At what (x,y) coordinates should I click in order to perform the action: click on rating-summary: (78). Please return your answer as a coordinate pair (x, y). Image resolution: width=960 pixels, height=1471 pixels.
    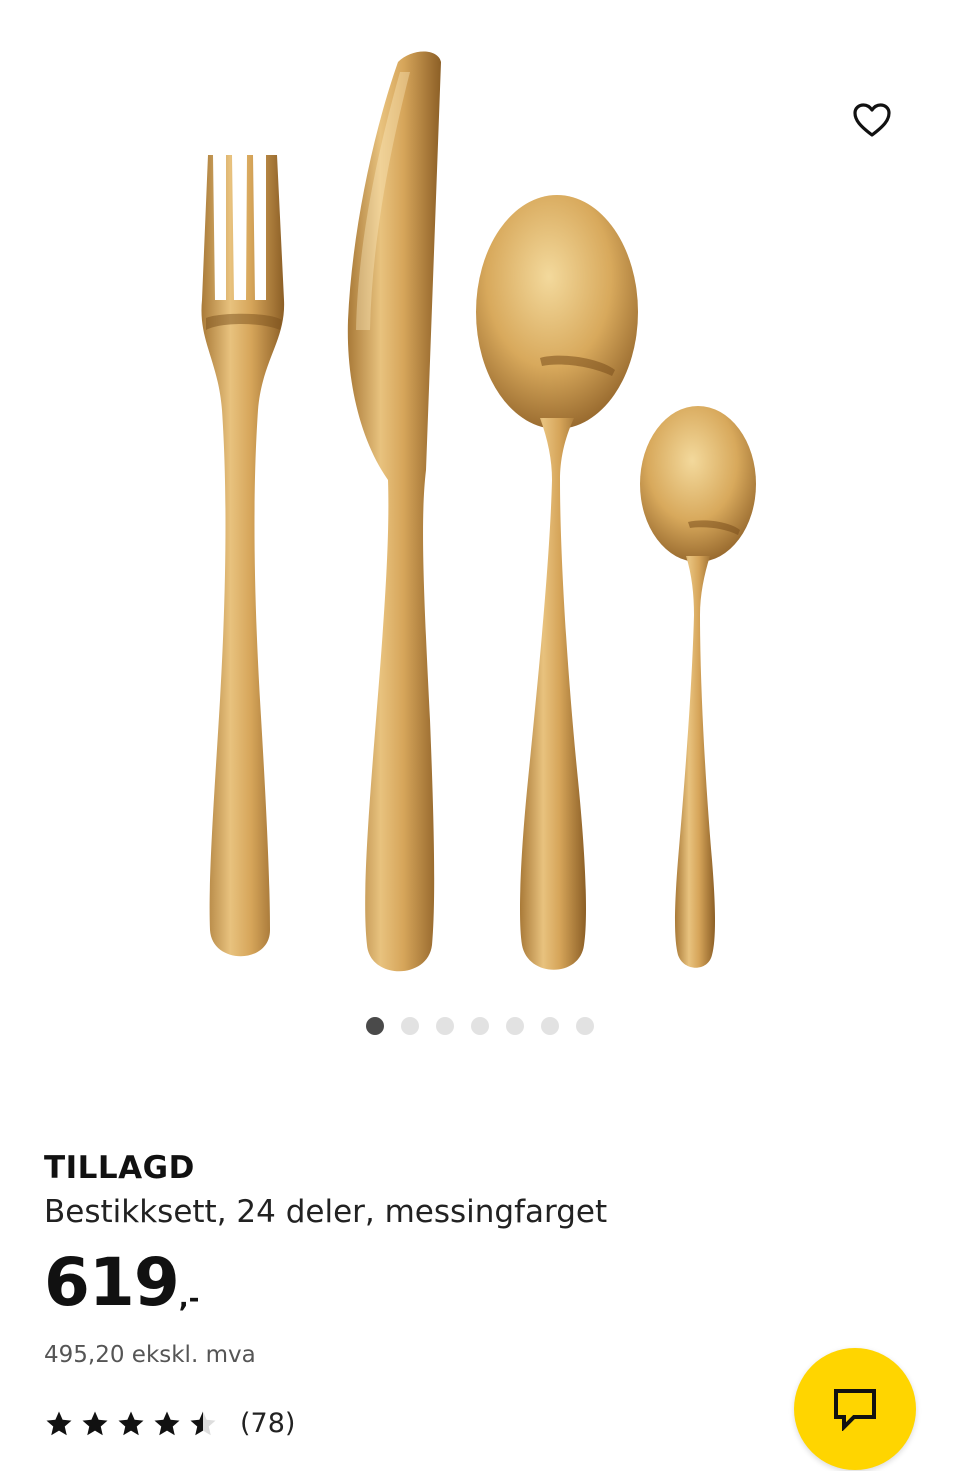
    Looking at the image, I should click on (169, 1423).